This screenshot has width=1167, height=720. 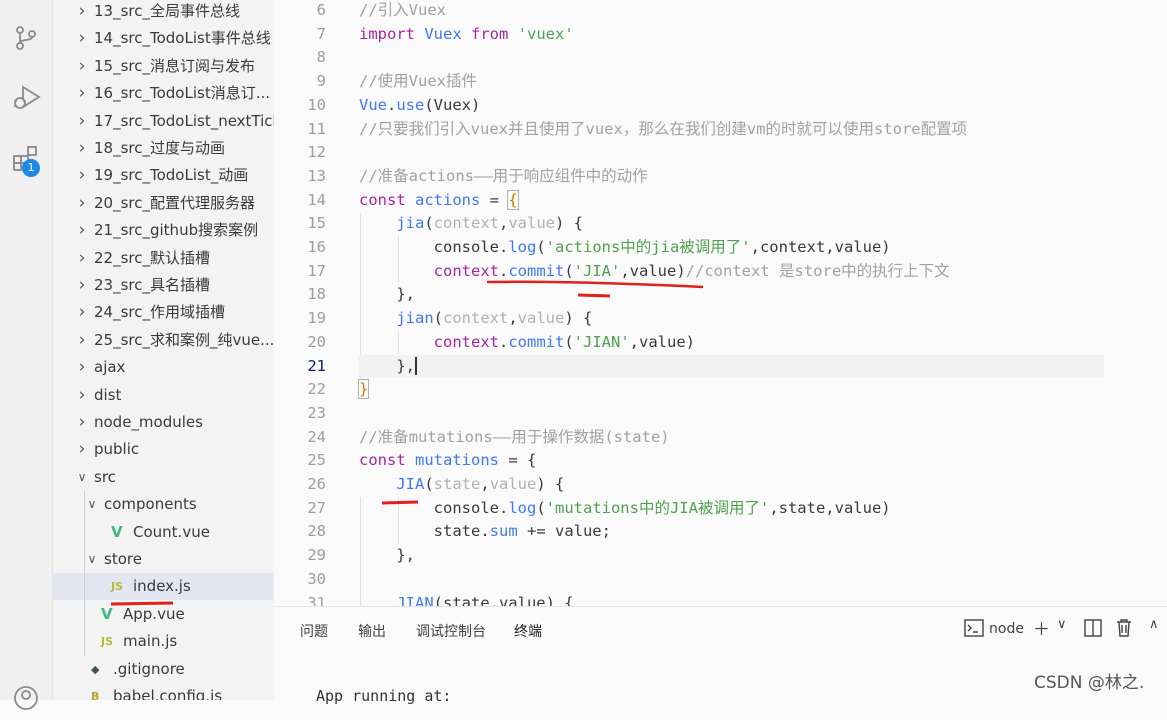 What do you see at coordinates (372, 631) in the screenshot?
I see `tab-output: 输出` at bounding box center [372, 631].